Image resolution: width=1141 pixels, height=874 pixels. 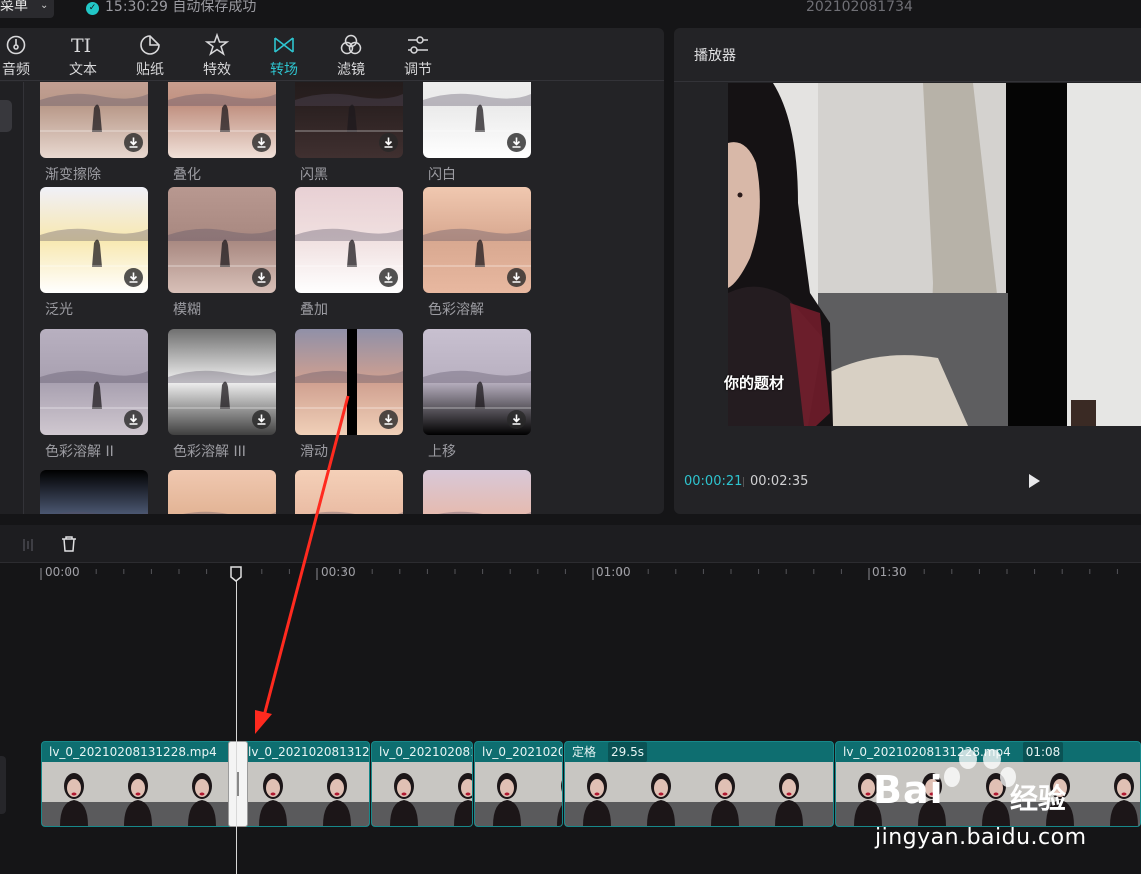 What do you see at coordinates (1038, 798) in the screenshot?
I see `watermark-brand-suffix: 经验` at bounding box center [1038, 798].